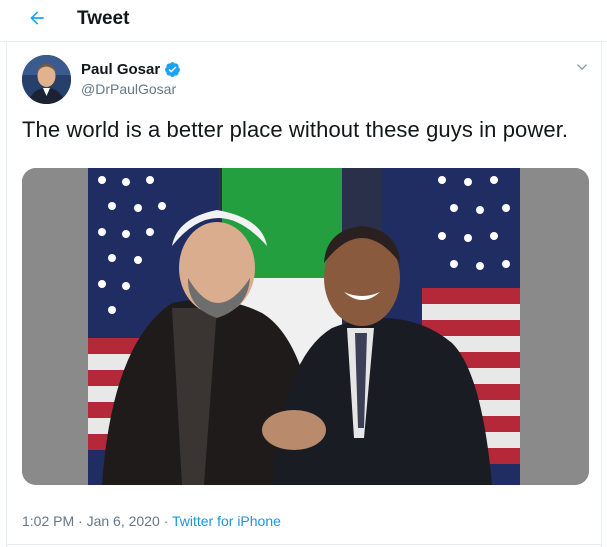 The width and height of the screenshot is (607, 547). I want to click on back-button, so click(37, 18).